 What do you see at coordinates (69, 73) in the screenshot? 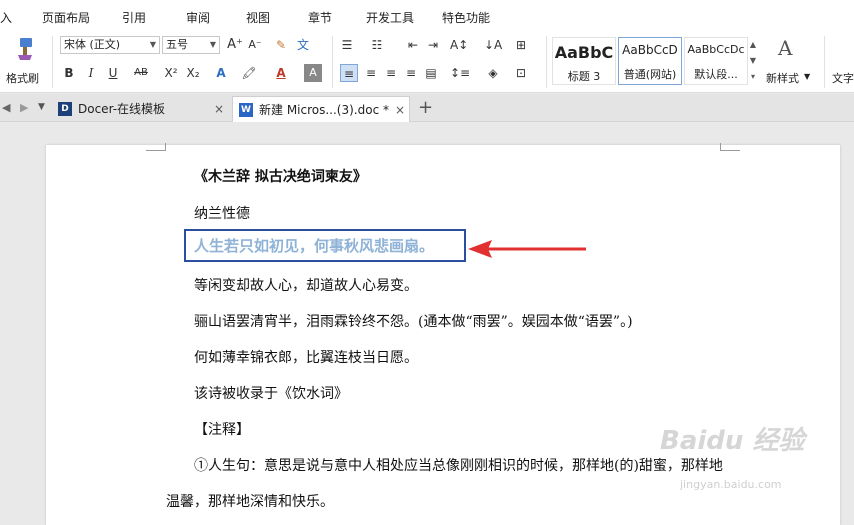
I see `bold-icon: B` at bounding box center [69, 73].